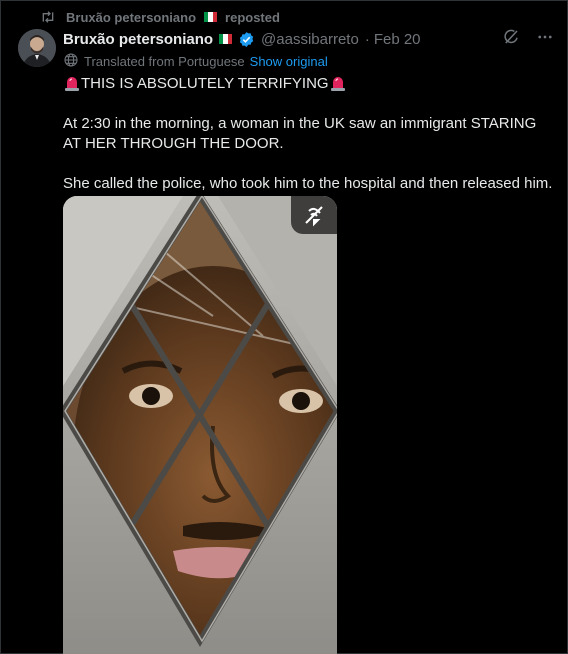 Image resolution: width=568 pixels, height=654 pixels. Describe the element at coordinates (205, 83) in the screenshot. I see `headline-text: THIS IS ABSOLUTELY TERRIFYING` at that location.